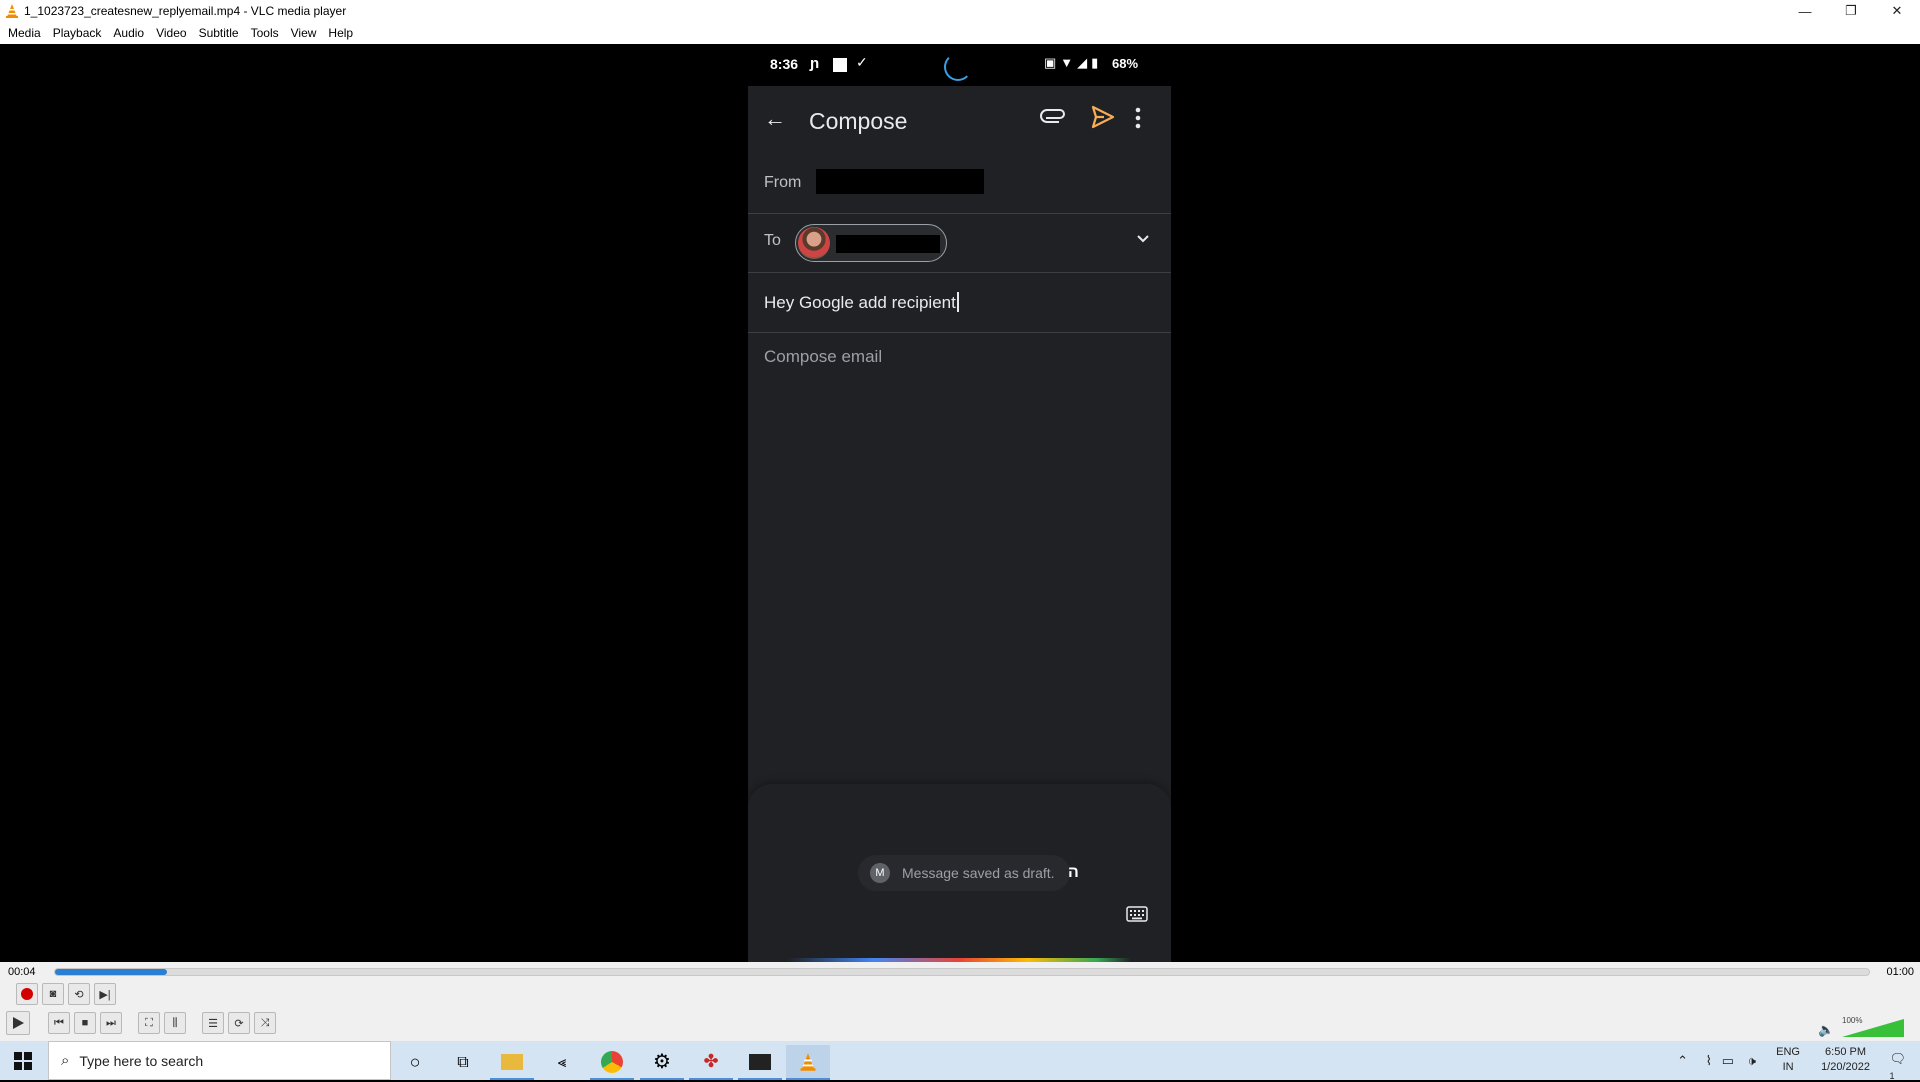 The height and width of the screenshot is (1082, 1920). What do you see at coordinates (962, 972) in the screenshot?
I see `seek-bar` at bounding box center [962, 972].